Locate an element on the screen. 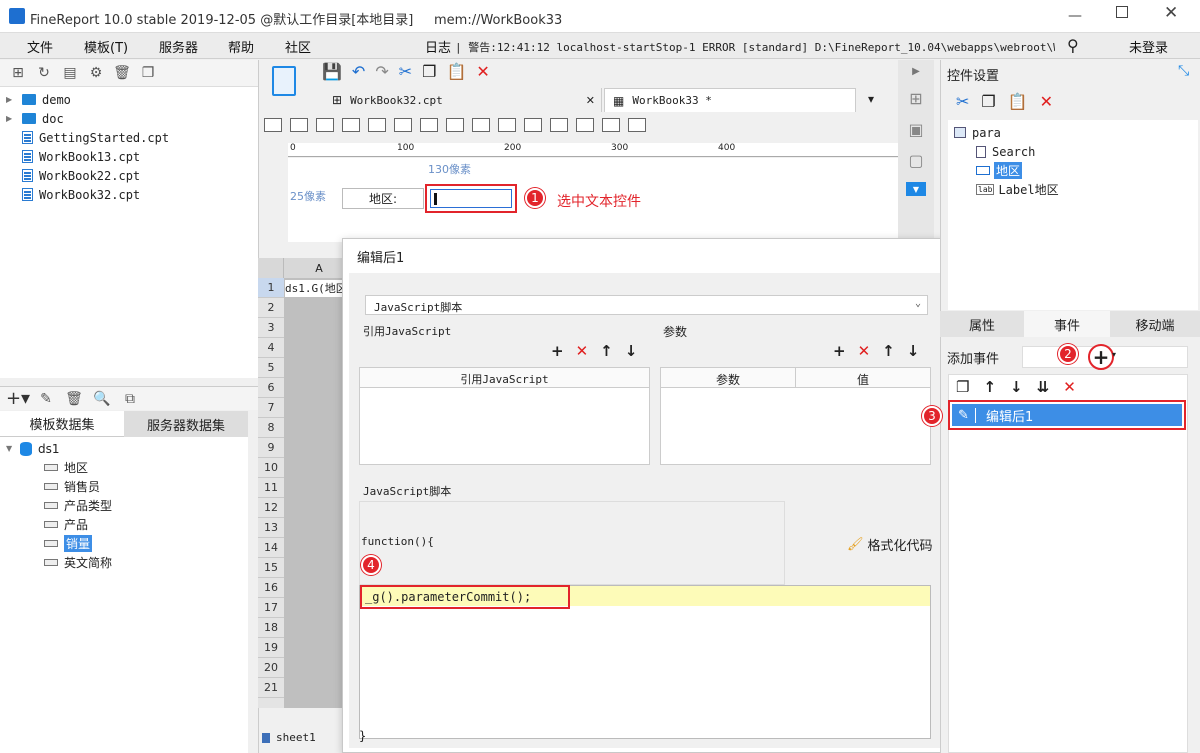  param-table: 参数 值 is located at coordinates (795, 416).